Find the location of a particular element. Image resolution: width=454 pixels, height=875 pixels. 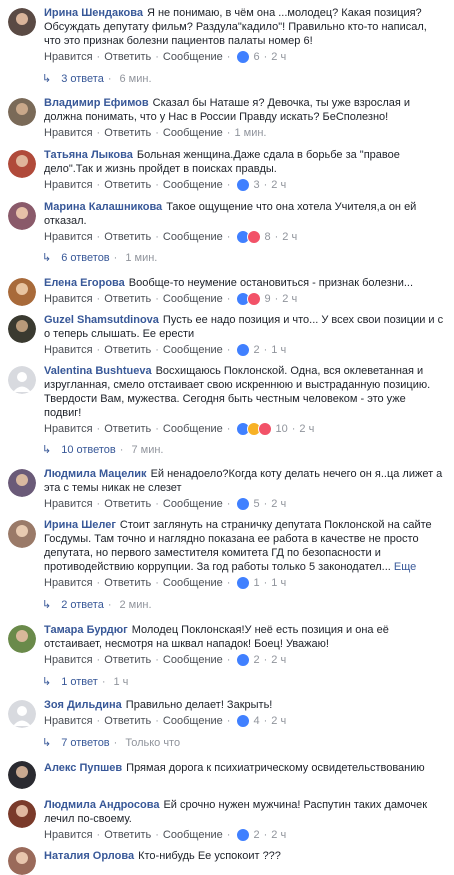

reactions: 8 is located at coordinates (253, 237).